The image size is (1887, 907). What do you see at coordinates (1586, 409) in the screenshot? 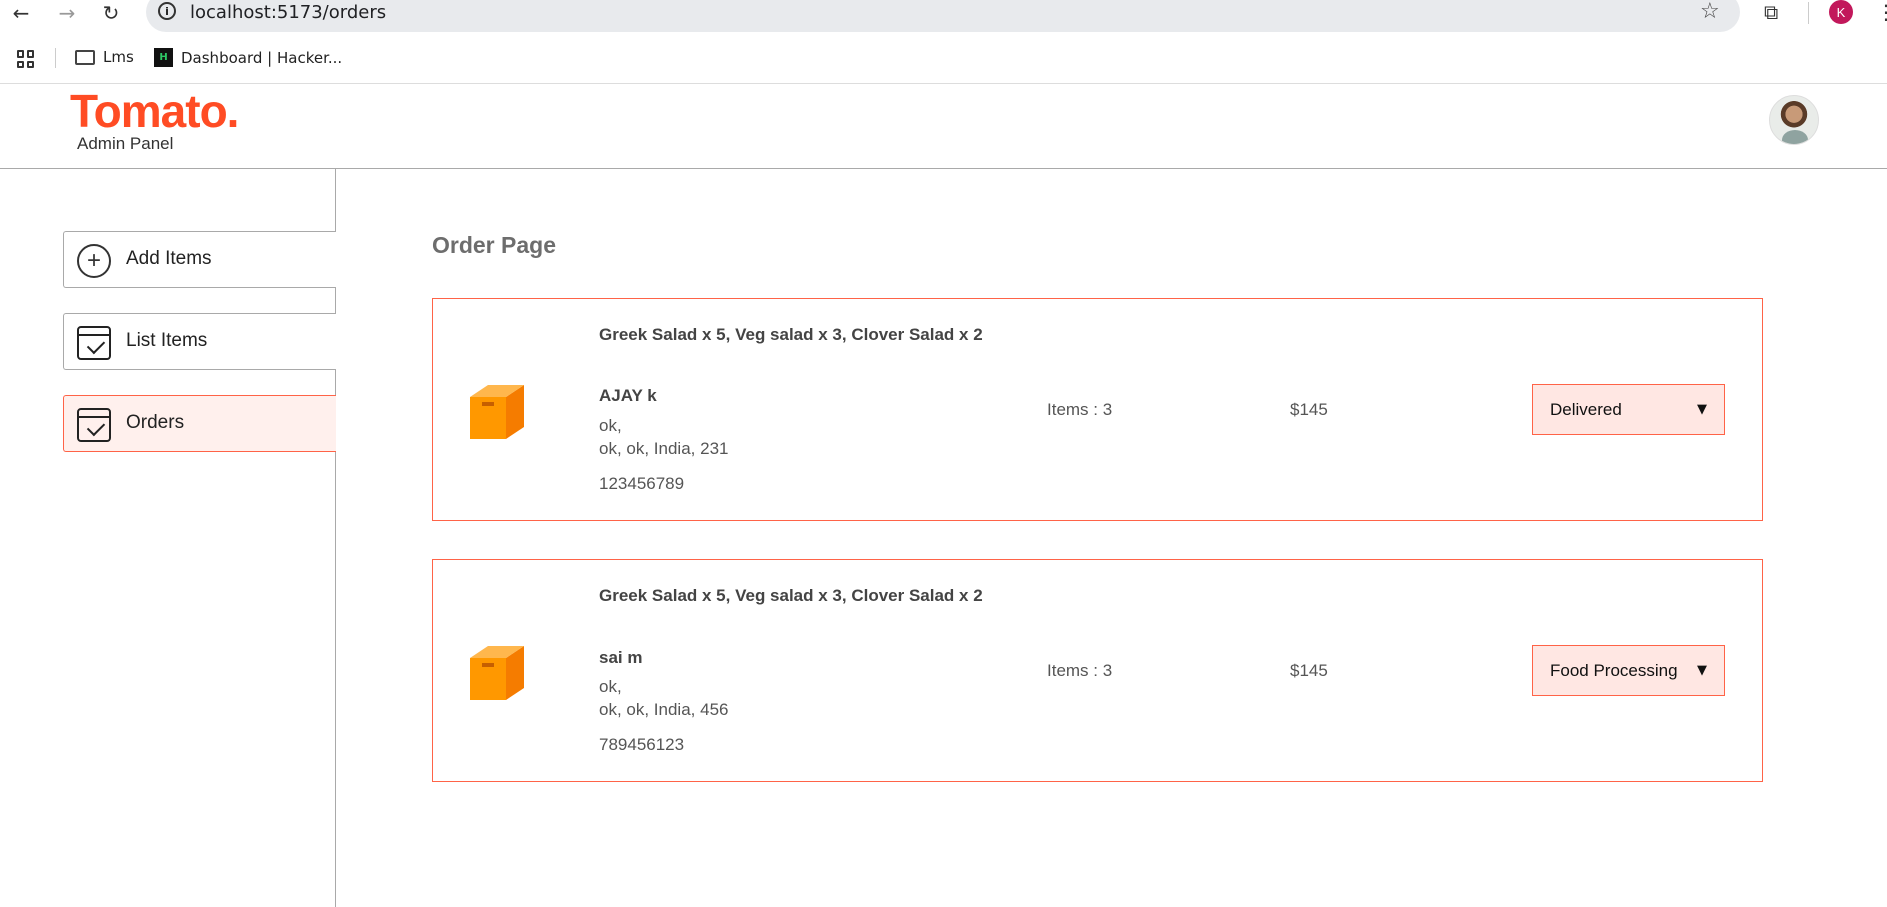
I see `status-value: Delivered` at bounding box center [1586, 409].